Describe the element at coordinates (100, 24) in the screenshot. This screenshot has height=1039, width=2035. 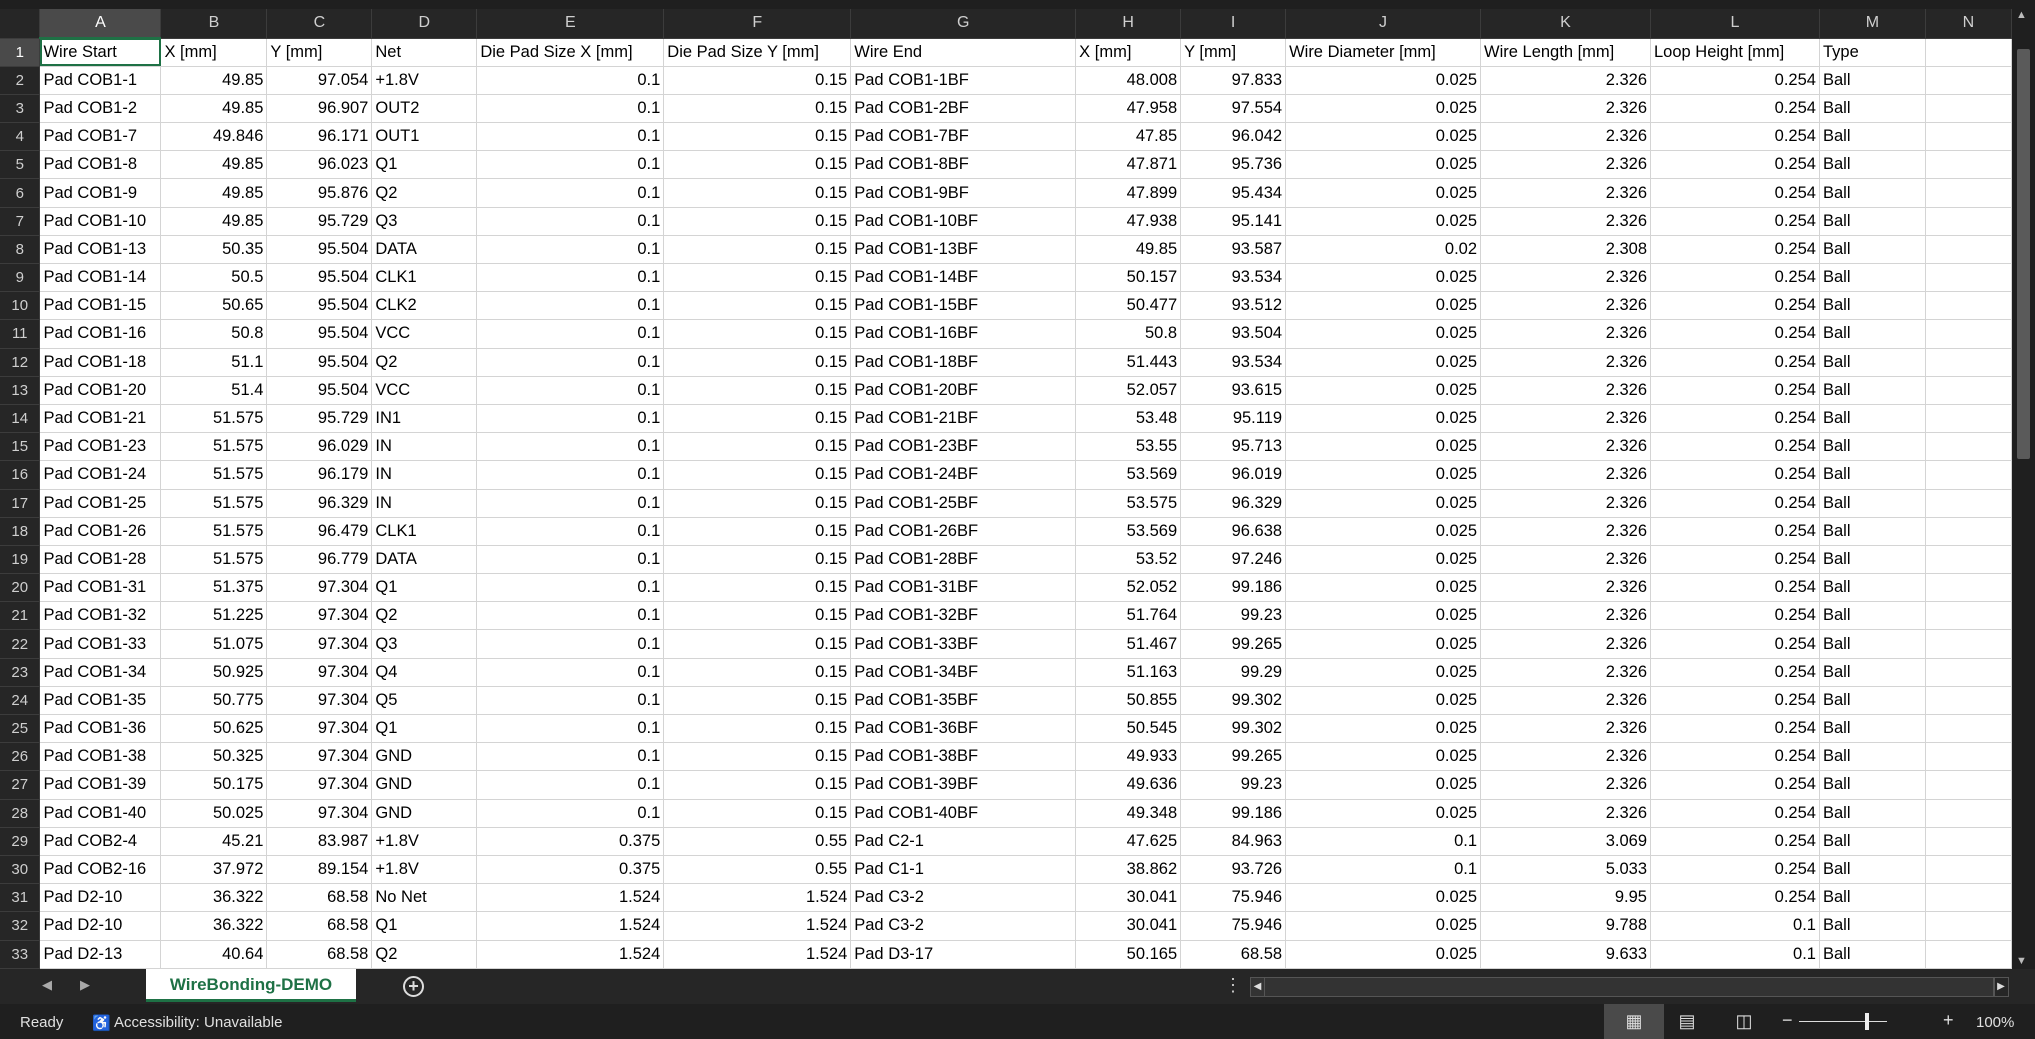
I see `column-header-a: A` at that location.